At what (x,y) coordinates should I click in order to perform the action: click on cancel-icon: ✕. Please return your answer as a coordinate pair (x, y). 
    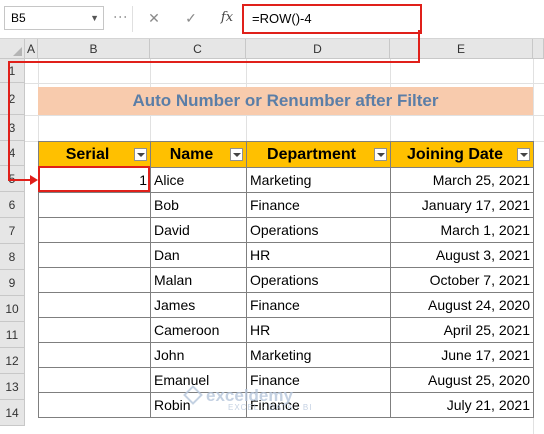
    Looking at the image, I should click on (154, 18).